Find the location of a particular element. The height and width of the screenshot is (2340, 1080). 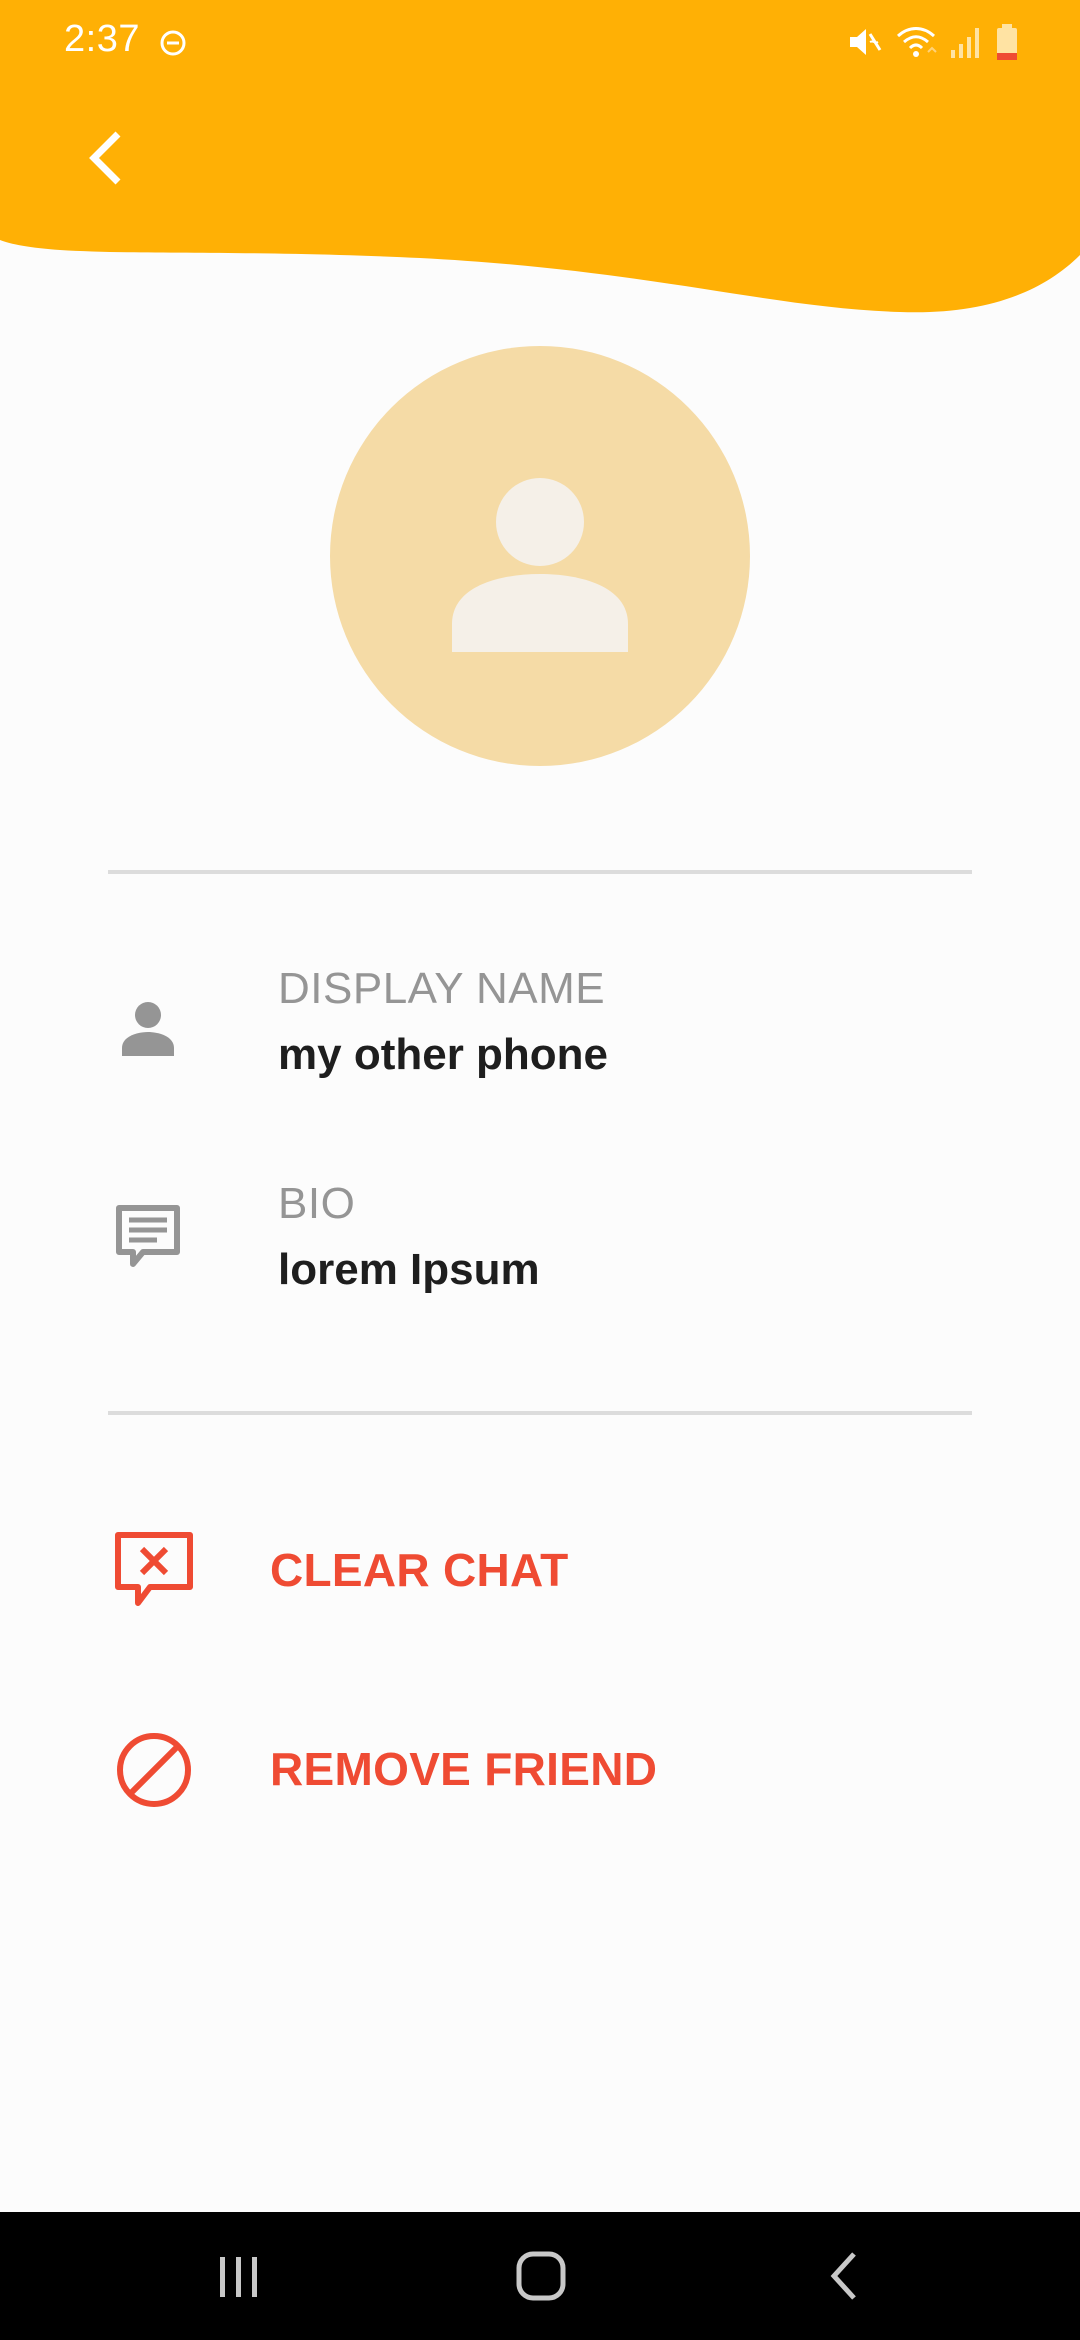

system-back-button is located at coordinates (845, 2276).